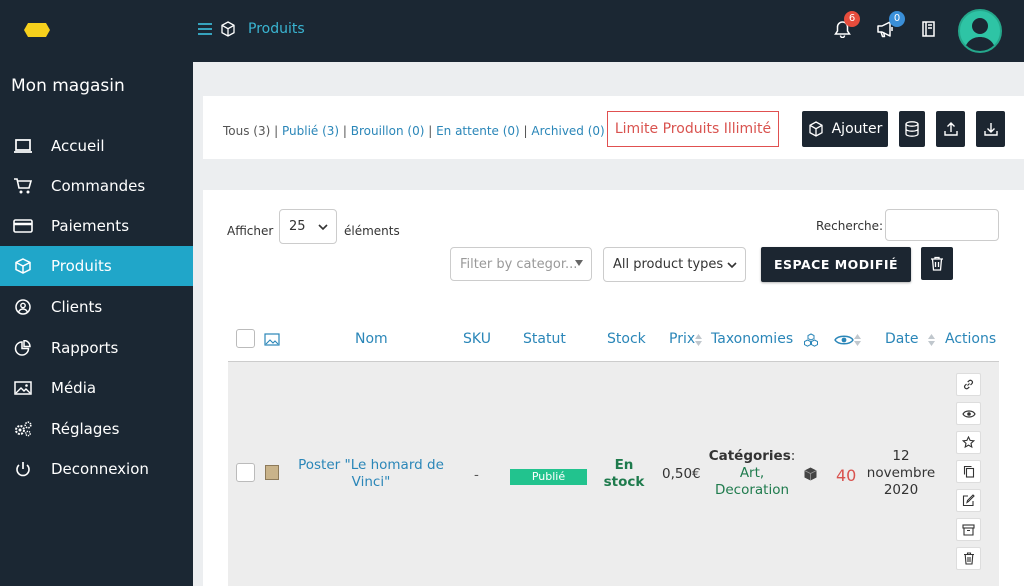 The width and height of the screenshot is (1024, 586). I want to click on filter-pending: En attente (0), so click(478, 131).